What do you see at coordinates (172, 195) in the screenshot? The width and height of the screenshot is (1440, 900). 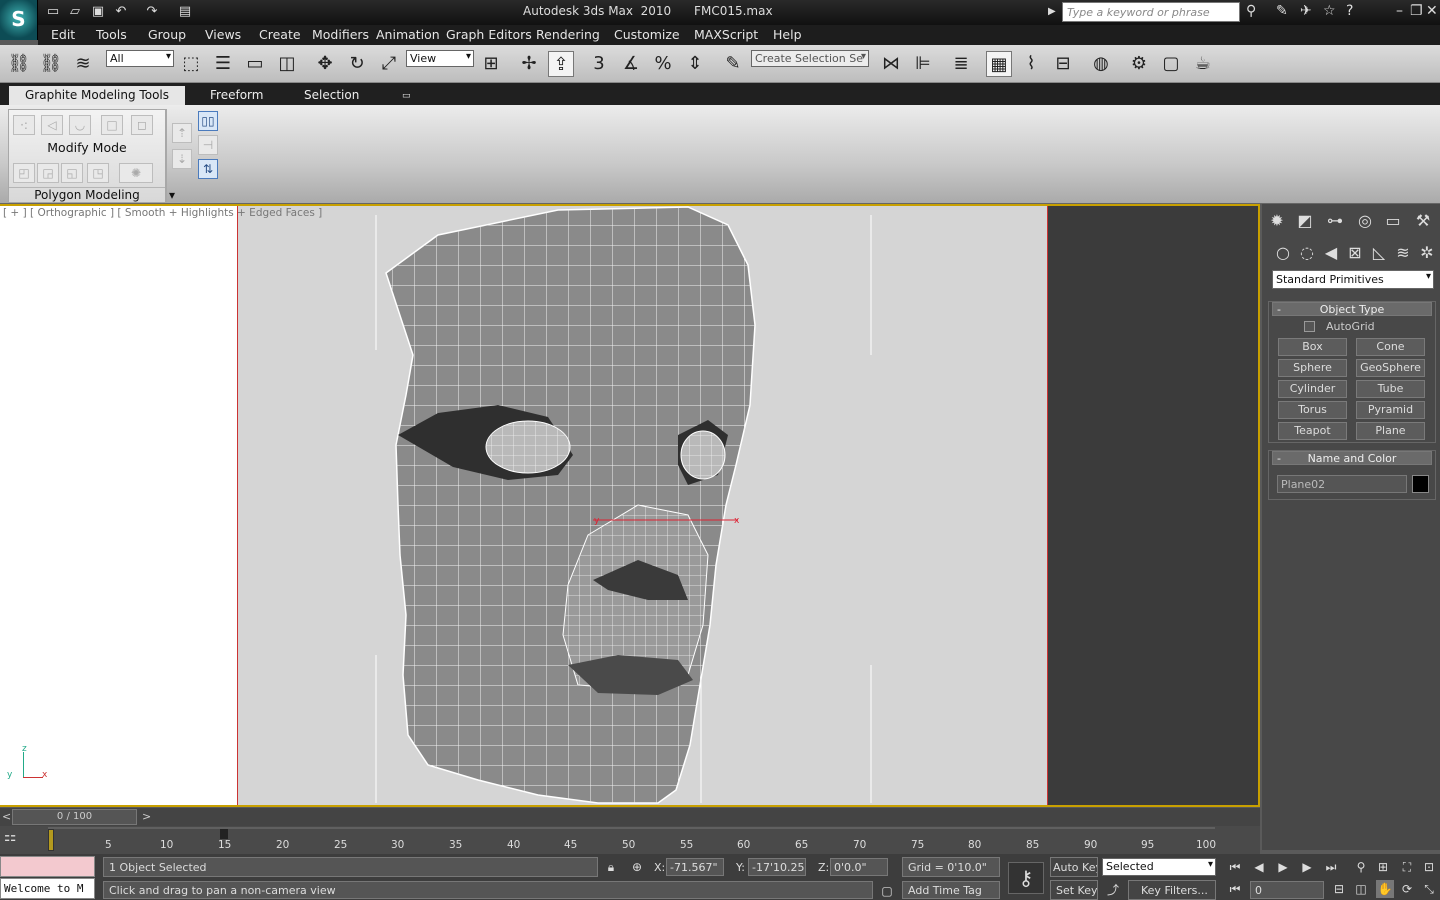 I see `panel-dropdown-icon: ▾` at bounding box center [172, 195].